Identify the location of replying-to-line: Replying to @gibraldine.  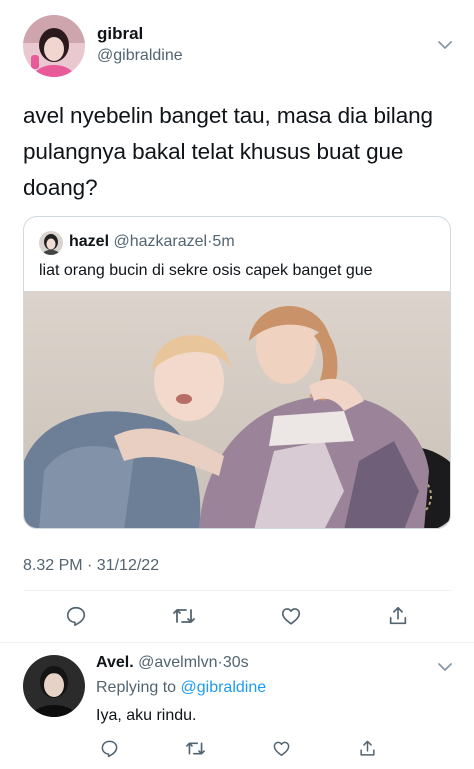
(181, 688).